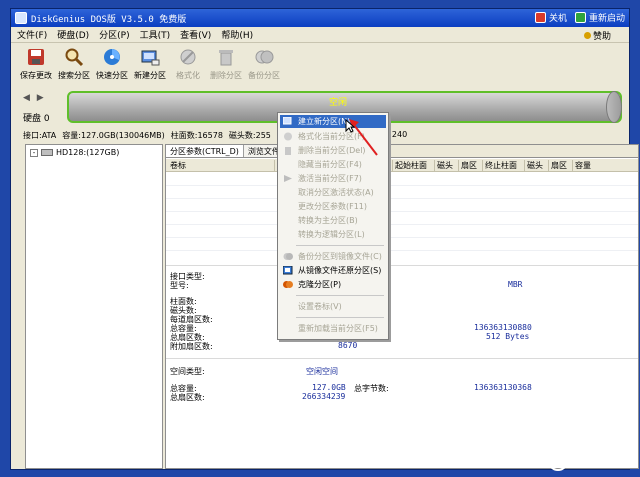  Describe the element at coordinates (320, 306) in the screenshot. I see `menu-item-label: 设置卷标(V)` at that location.